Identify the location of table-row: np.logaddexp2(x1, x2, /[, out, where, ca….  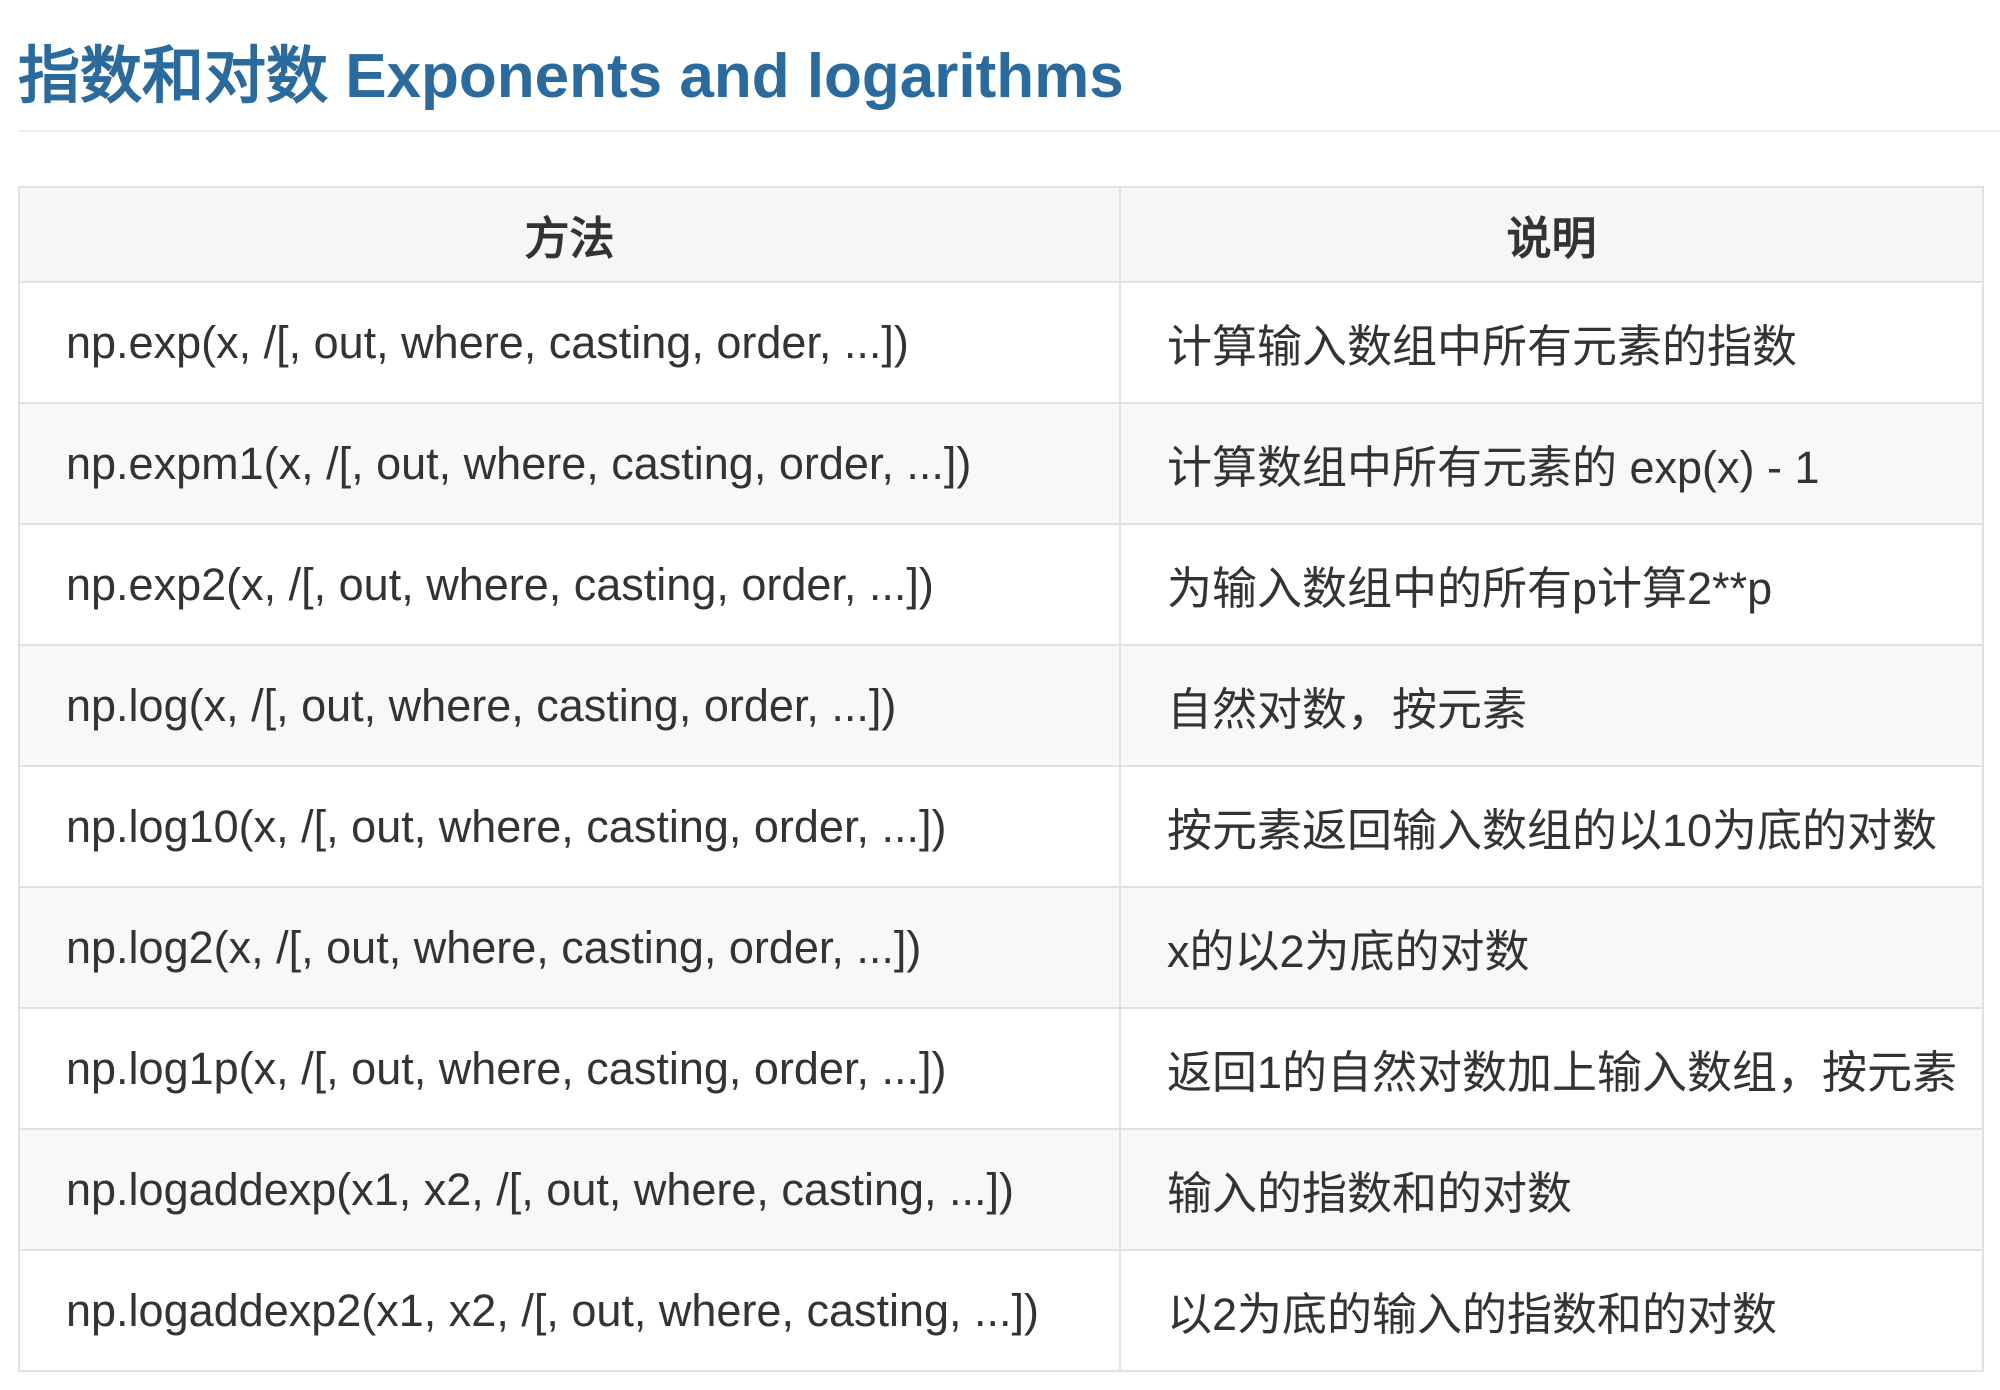
(1001, 1310).